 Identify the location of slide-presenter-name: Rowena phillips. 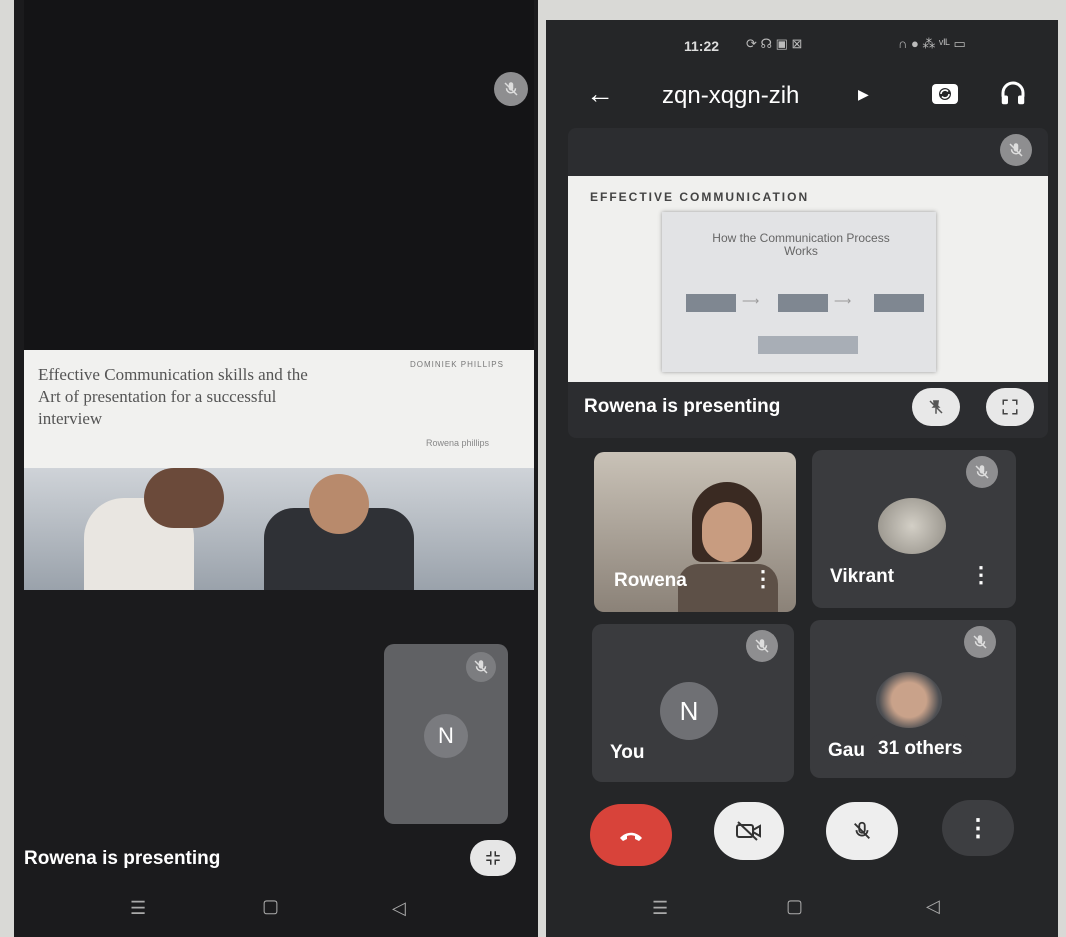
(458, 443).